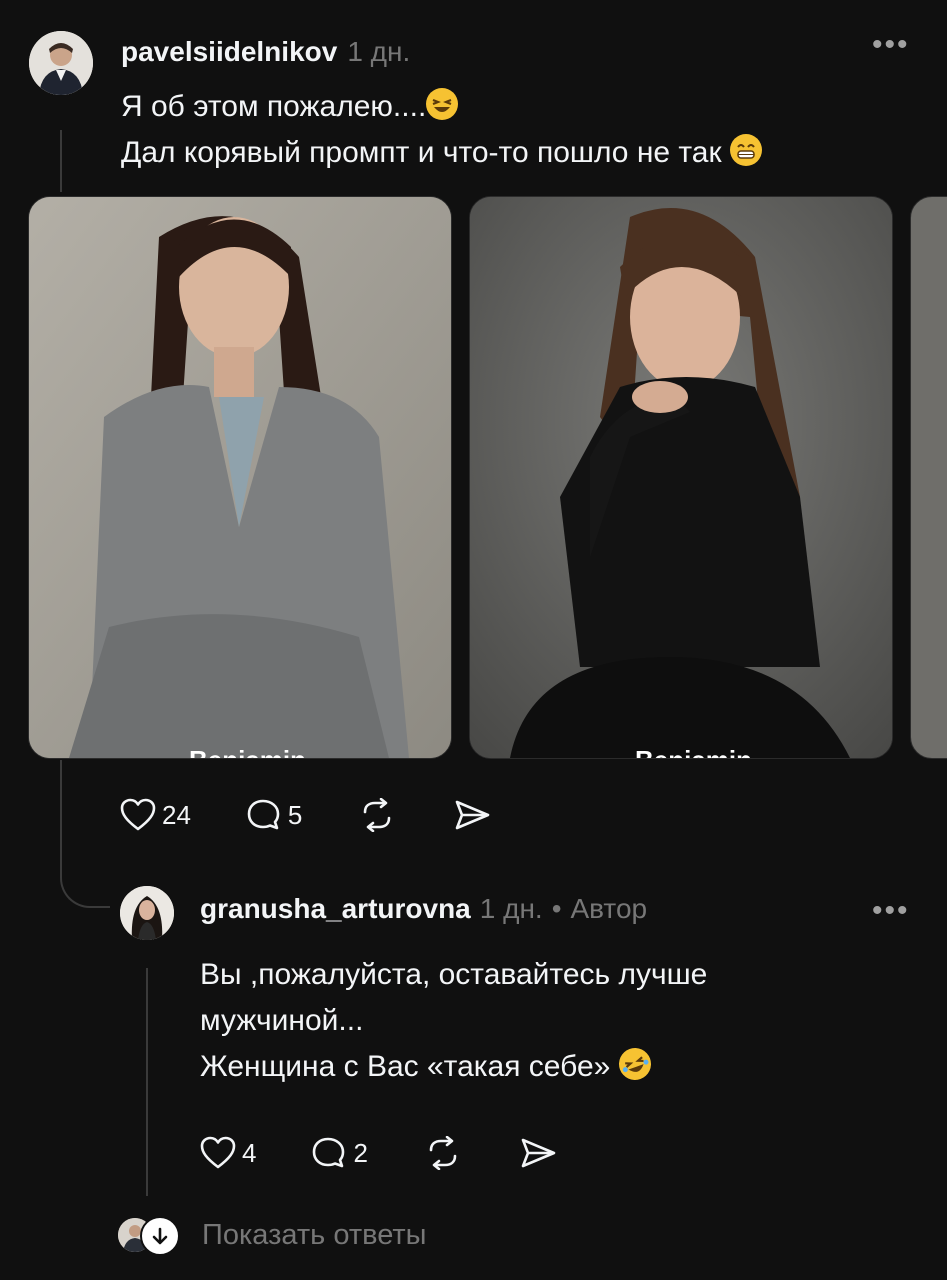 Image resolution: width=947 pixels, height=1280 pixels. Describe the element at coordinates (147, 1082) in the screenshot. I see `reply-thread-line` at that location.